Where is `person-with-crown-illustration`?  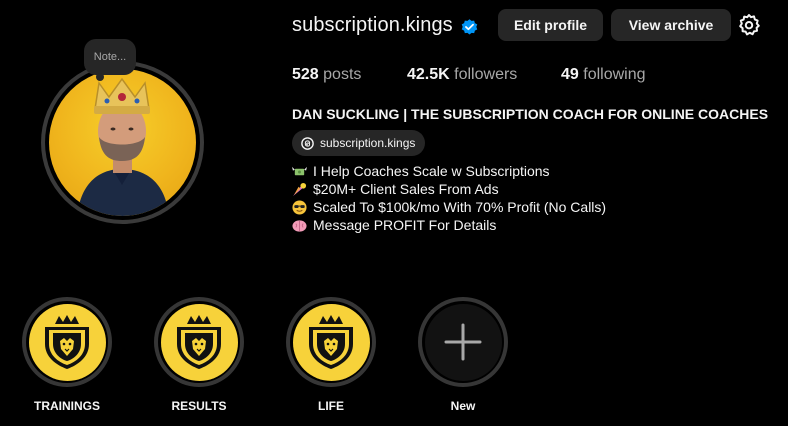 person-with-crown-illustration is located at coordinates (123, 146).